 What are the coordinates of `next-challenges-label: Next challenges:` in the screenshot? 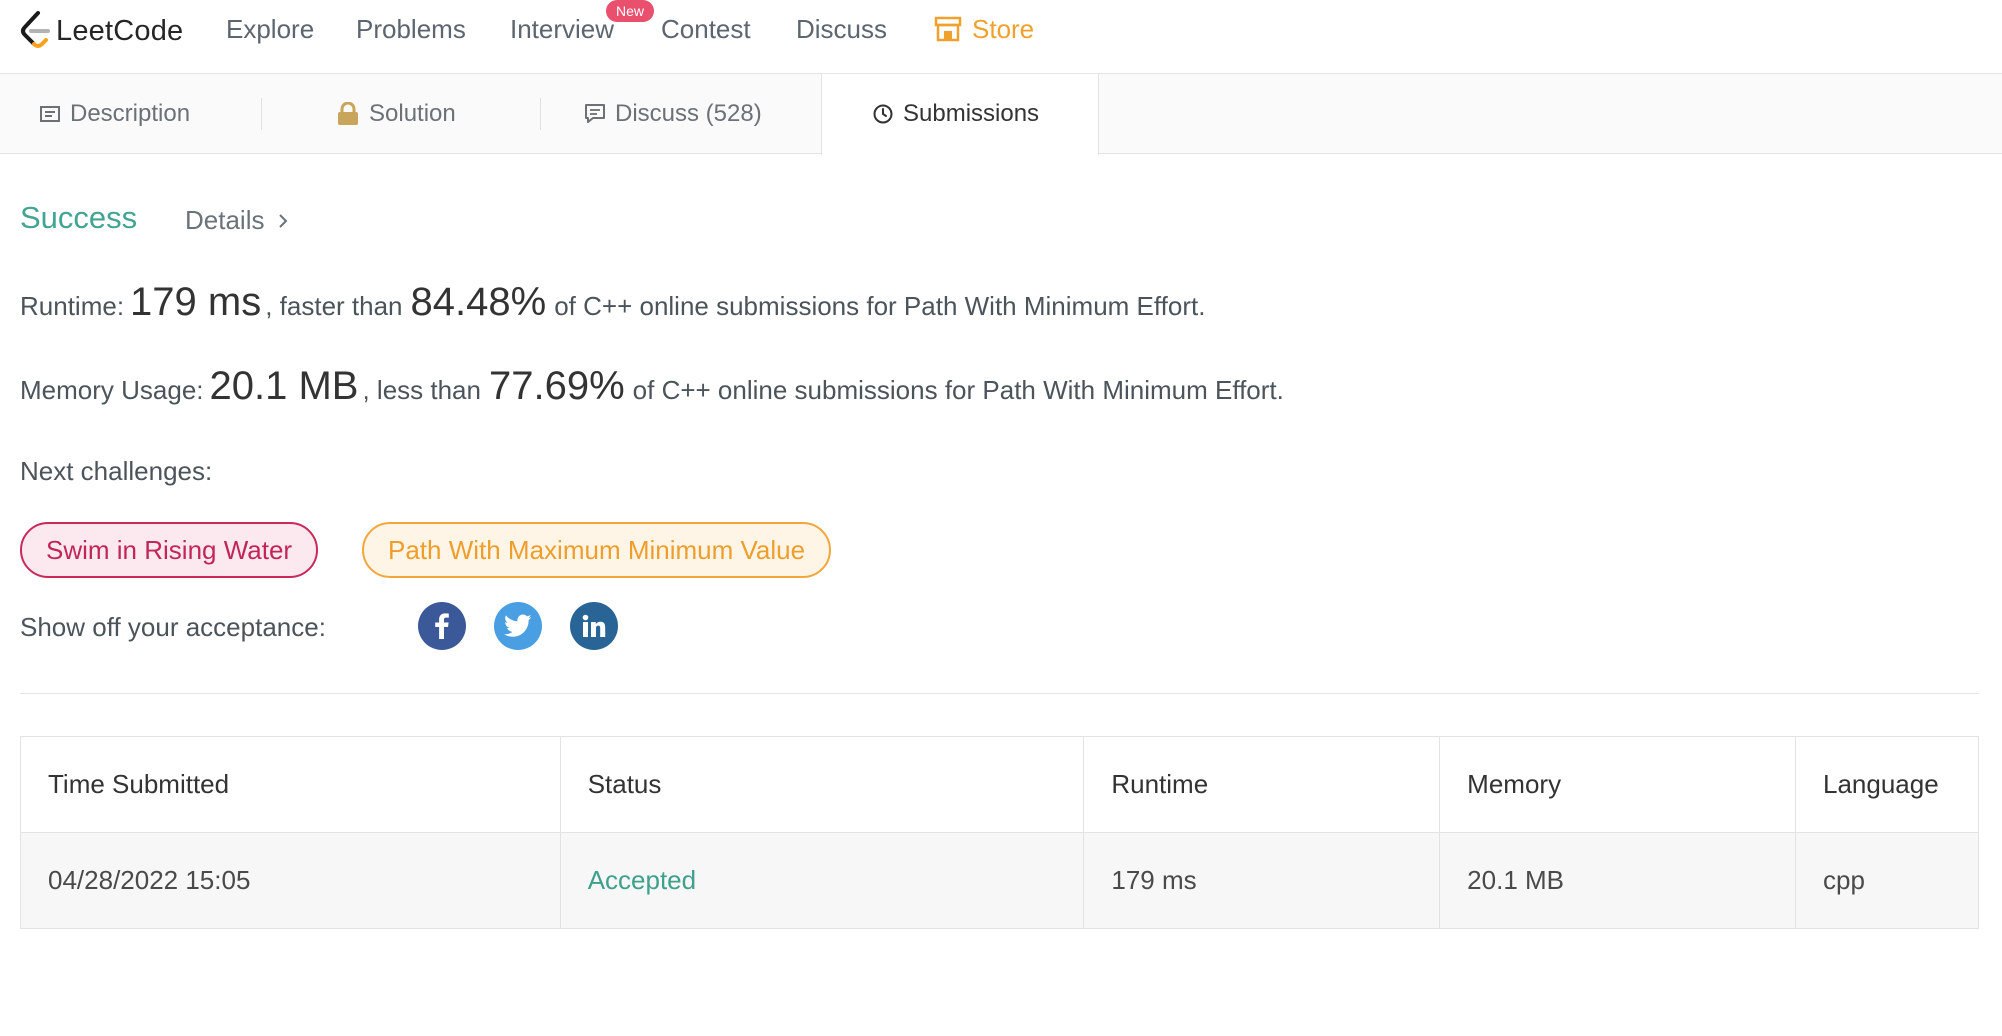 It's located at (116, 471).